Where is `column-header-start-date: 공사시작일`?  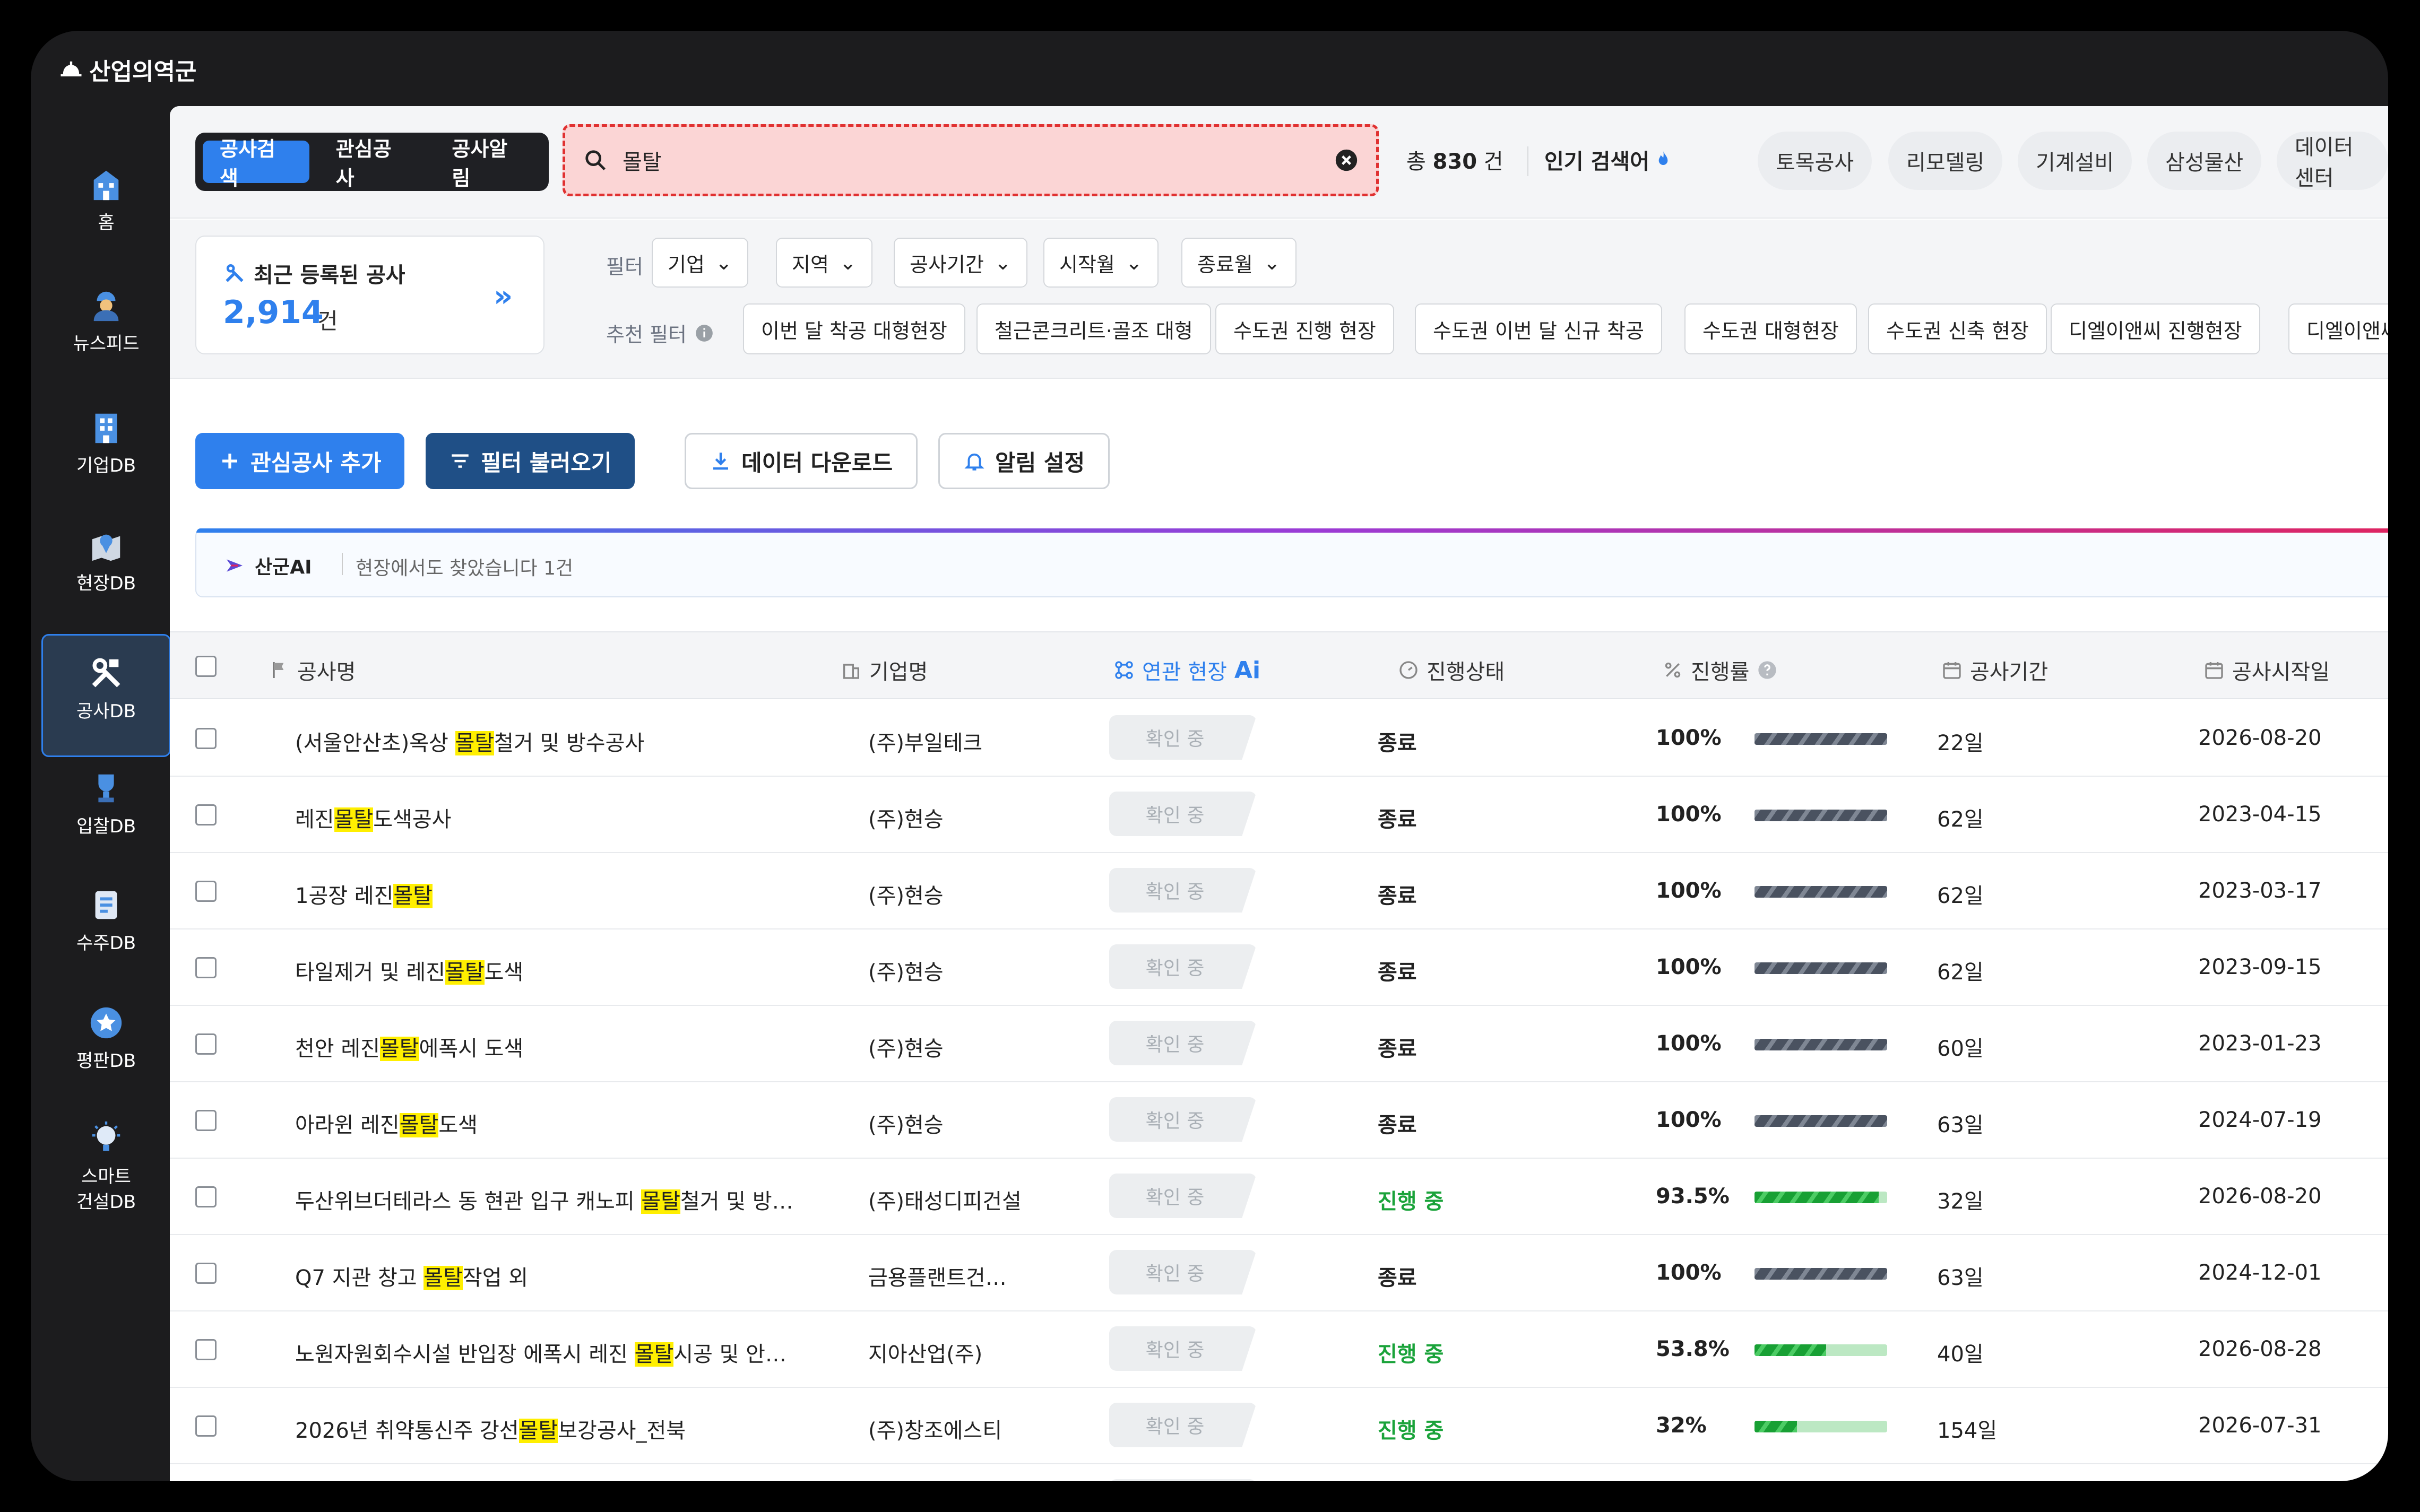
column-header-start-date: 공사시작일 is located at coordinates (2266, 670).